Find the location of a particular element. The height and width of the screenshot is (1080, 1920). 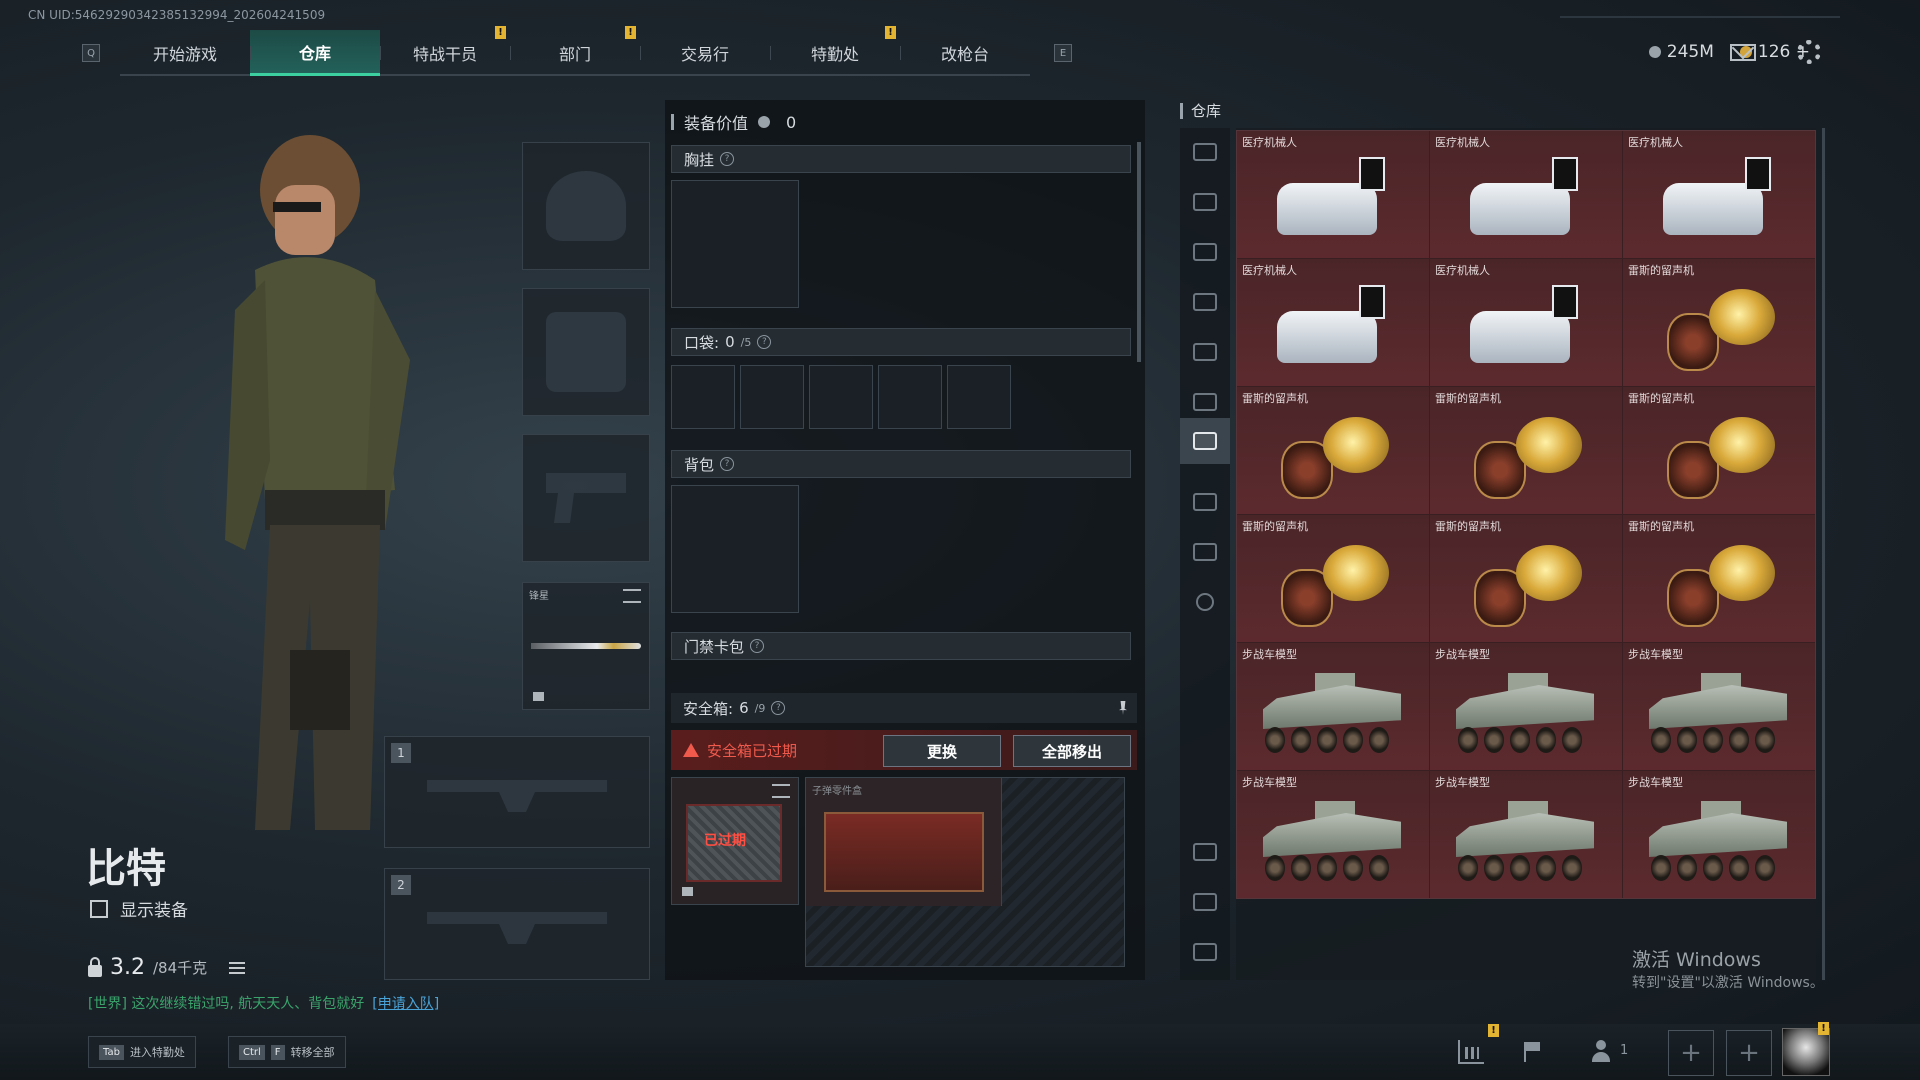

tab-warehouse: 仓库 is located at coordinates (315, 53).